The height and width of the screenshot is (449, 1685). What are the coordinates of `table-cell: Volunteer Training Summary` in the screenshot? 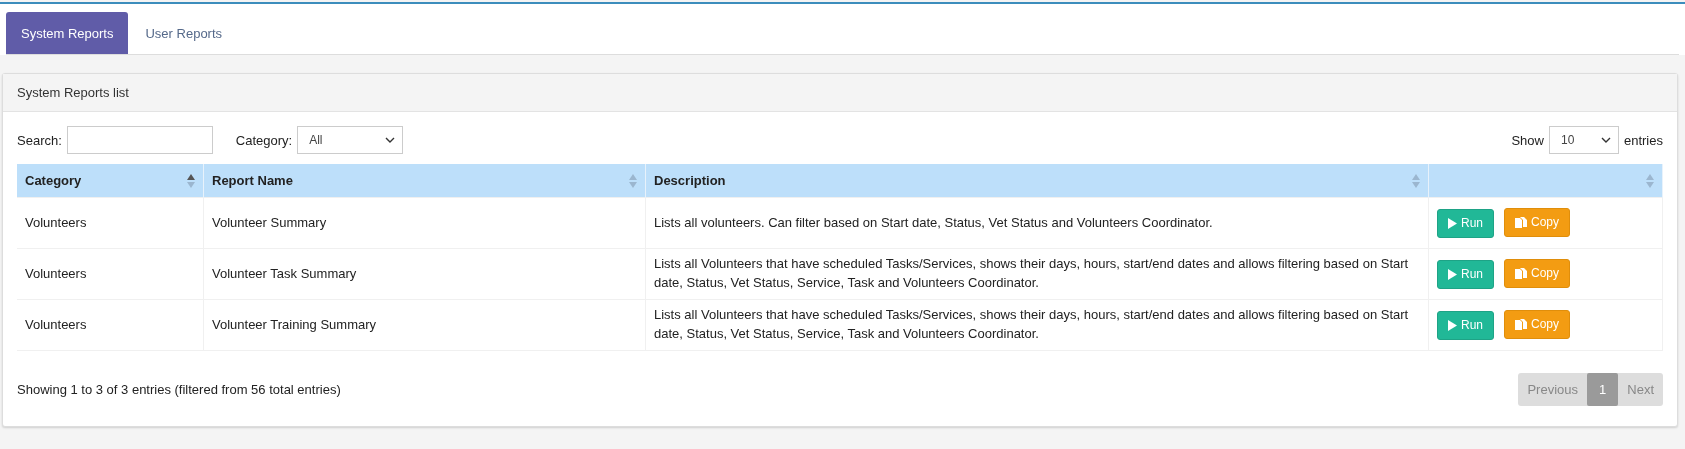 It's located at (424, 325).